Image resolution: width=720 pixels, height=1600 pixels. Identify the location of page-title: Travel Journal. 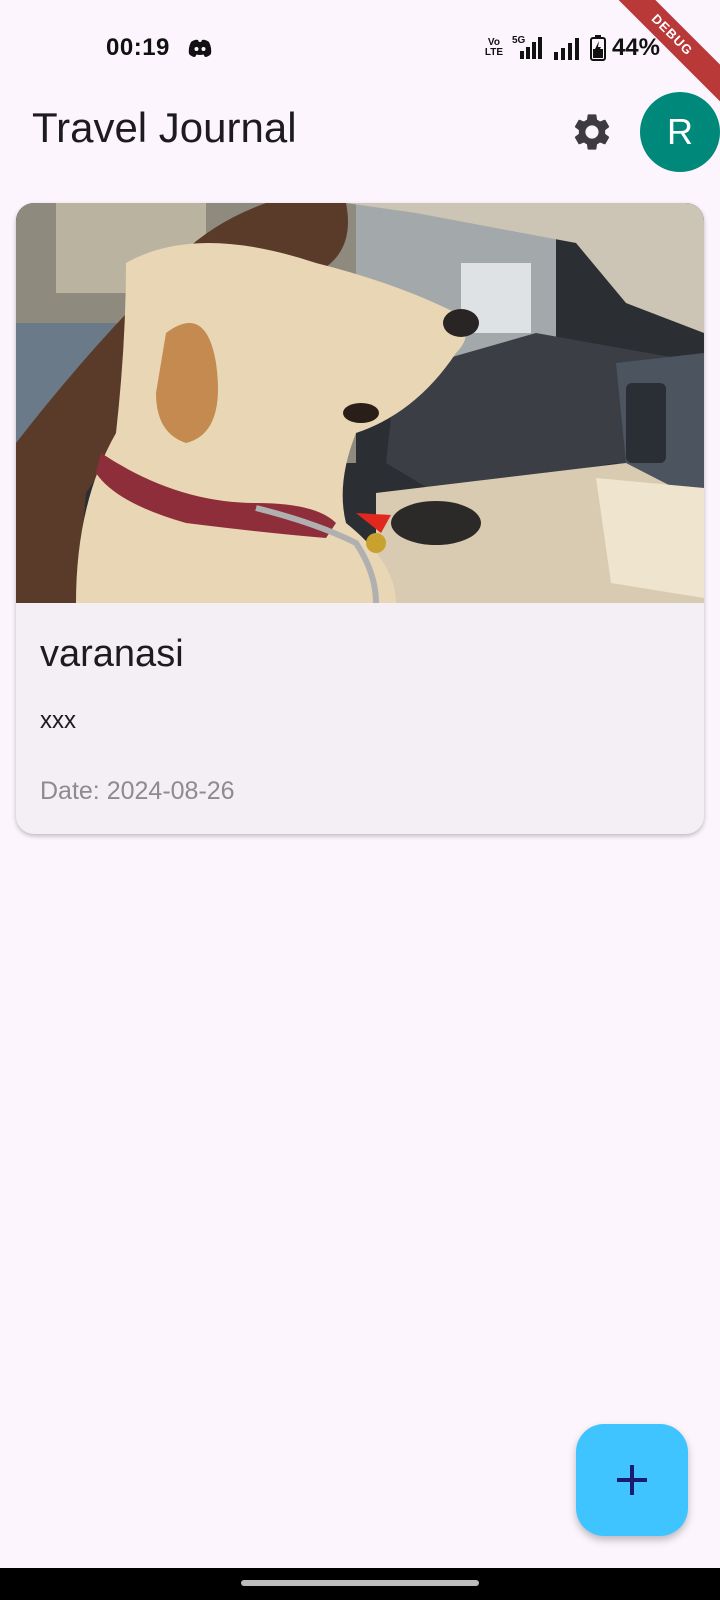
(164, 127).